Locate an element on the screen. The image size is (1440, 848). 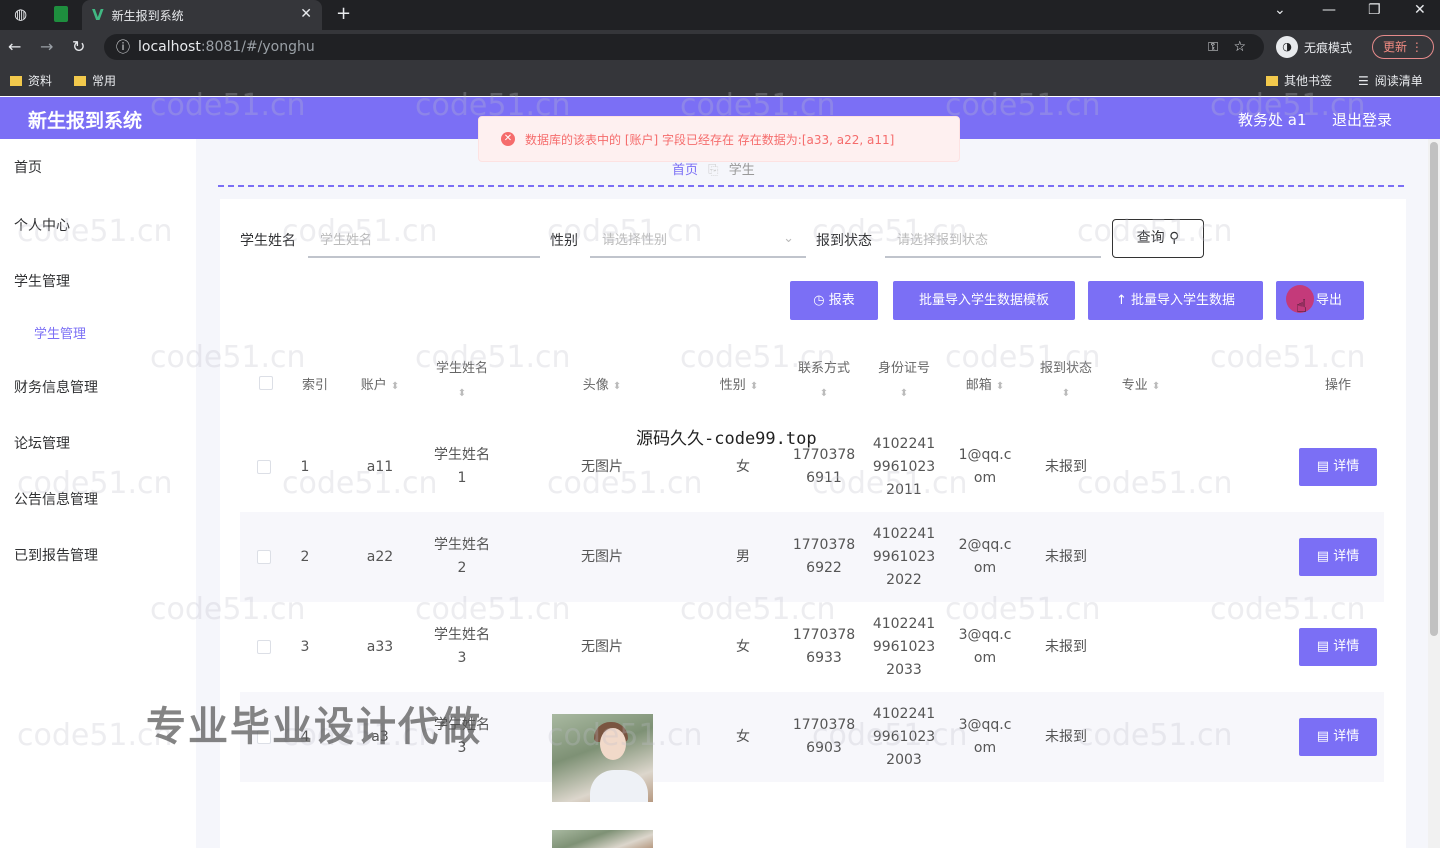
breadcrumb-home: 首页 is located at coordinates (685, 170).